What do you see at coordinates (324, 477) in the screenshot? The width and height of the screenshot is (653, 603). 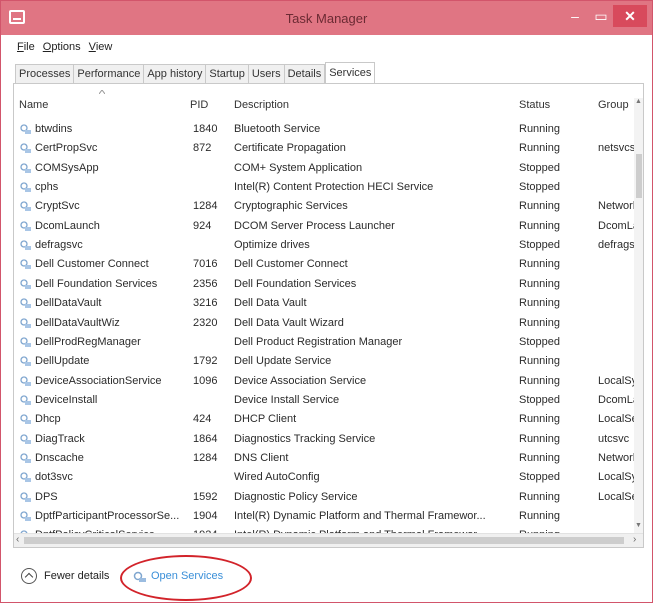 I see `table-row: dot3svc Wired AutoConfig Stopped LocalSy` at bounding box center [324, 477].